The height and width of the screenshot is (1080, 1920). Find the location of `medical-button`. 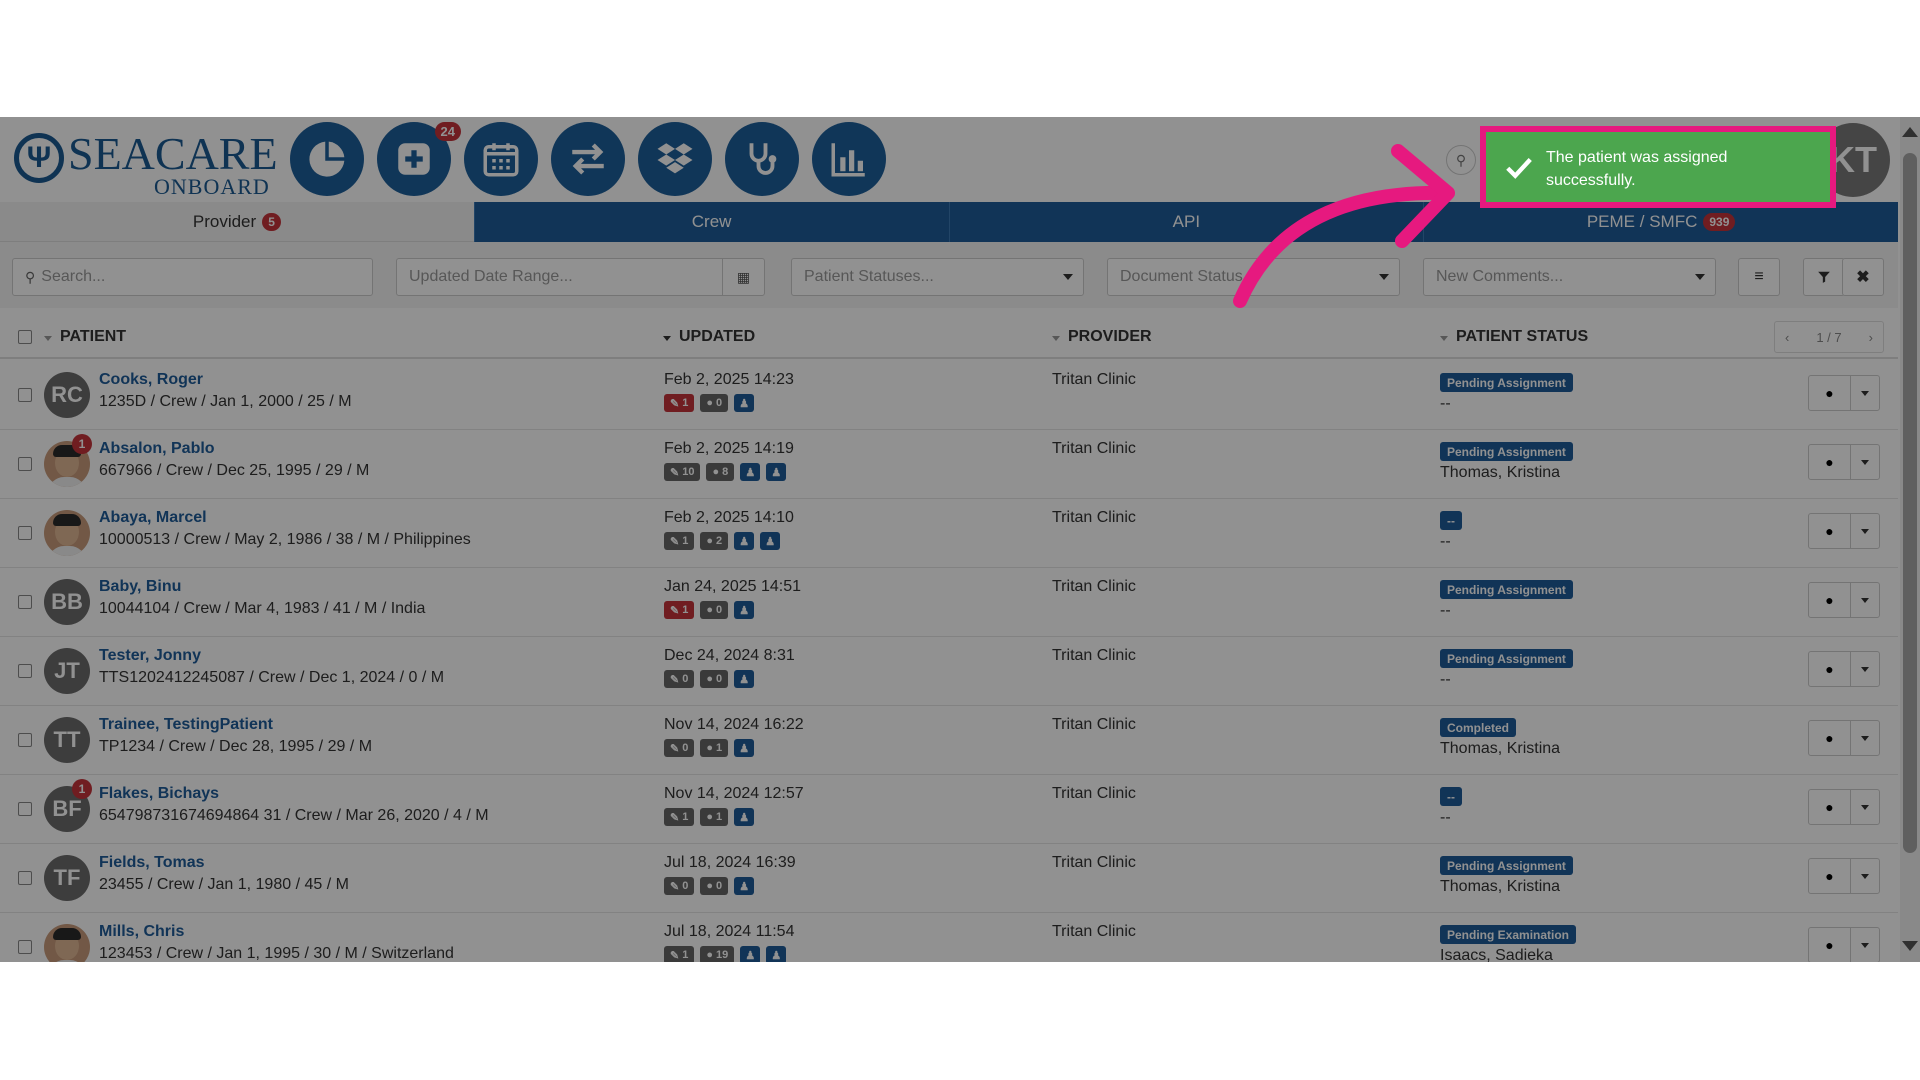

medical-button is located at coordinates (762, 159).